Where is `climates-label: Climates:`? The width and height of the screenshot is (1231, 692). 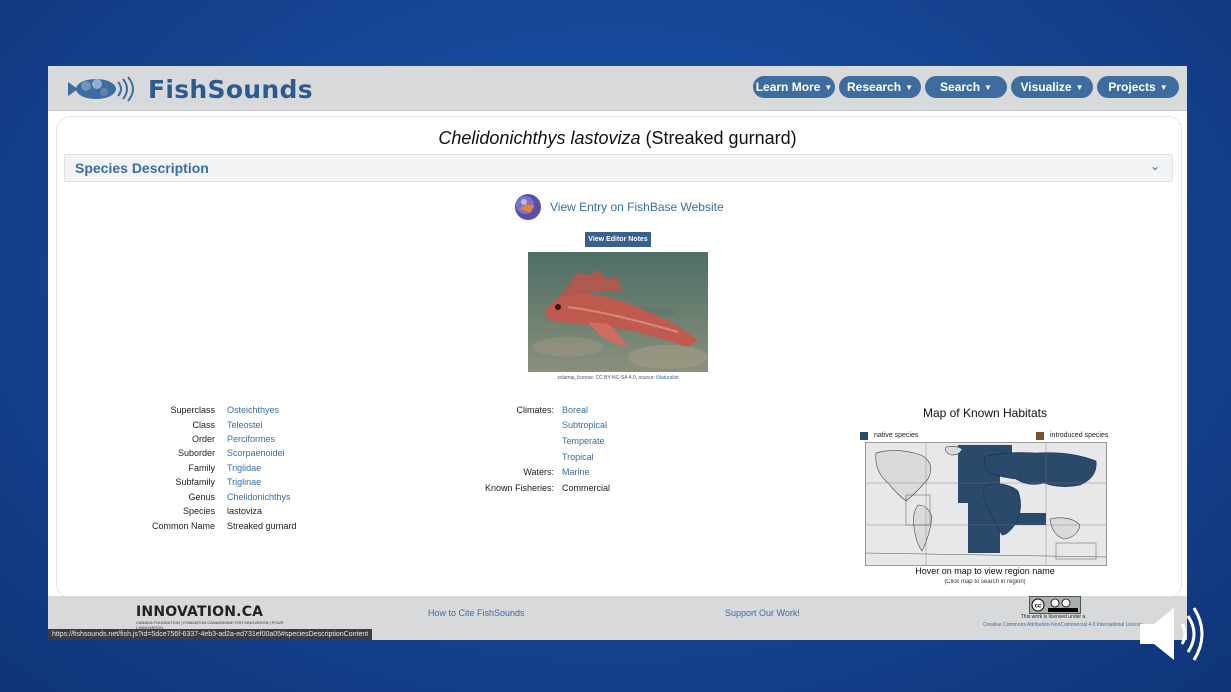 climates-label: Climates: is located at coordinates (535, 410).